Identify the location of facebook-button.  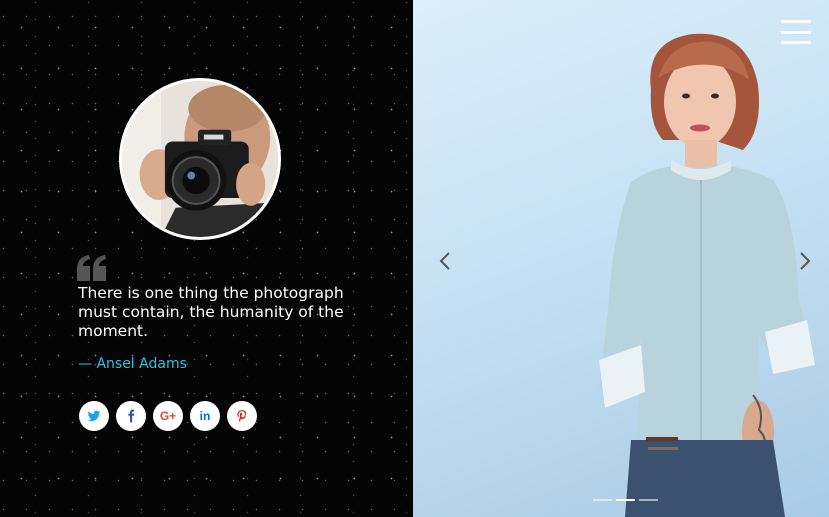
(131, 416).